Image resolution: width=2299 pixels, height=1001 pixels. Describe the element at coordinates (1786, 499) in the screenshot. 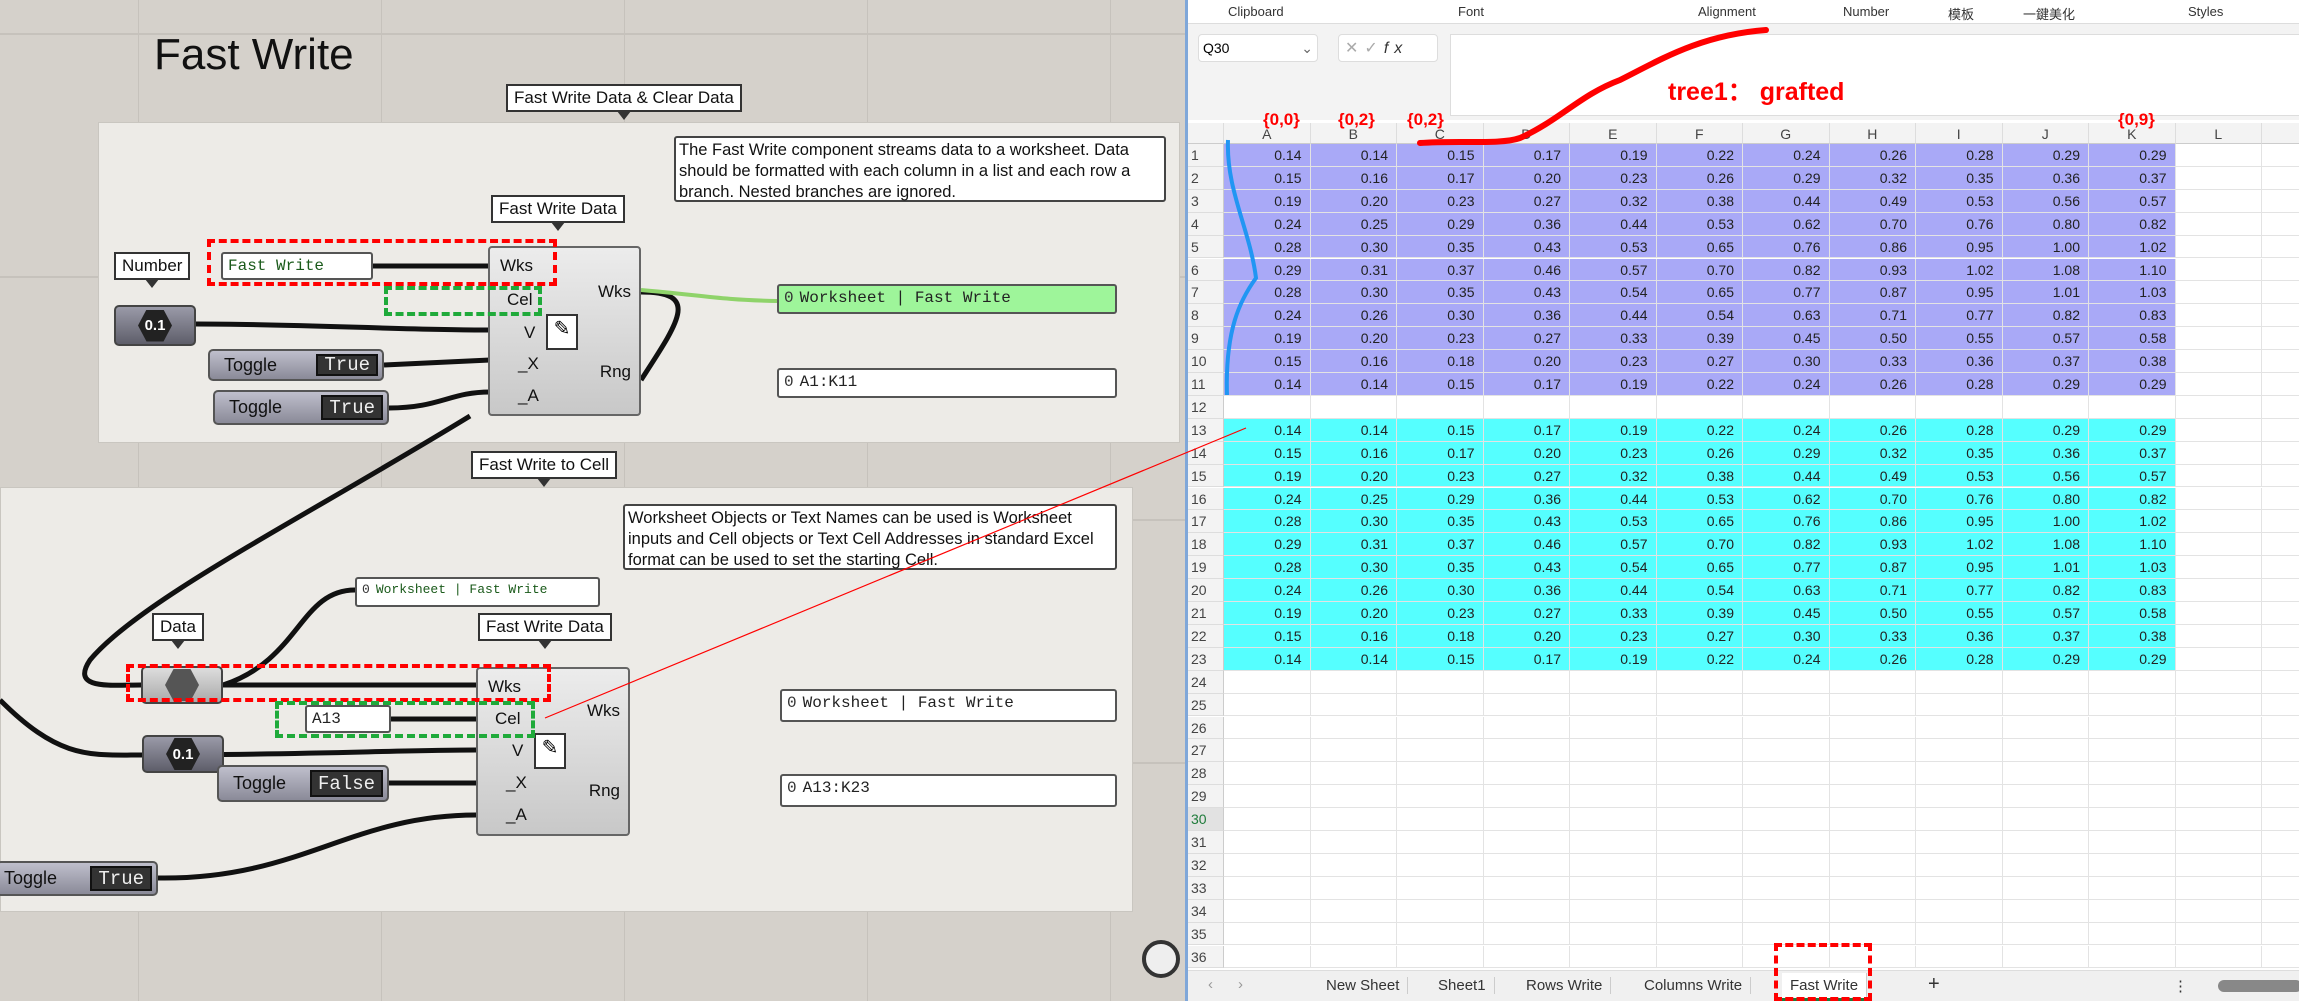

I see `cell: 0.62` at that location.